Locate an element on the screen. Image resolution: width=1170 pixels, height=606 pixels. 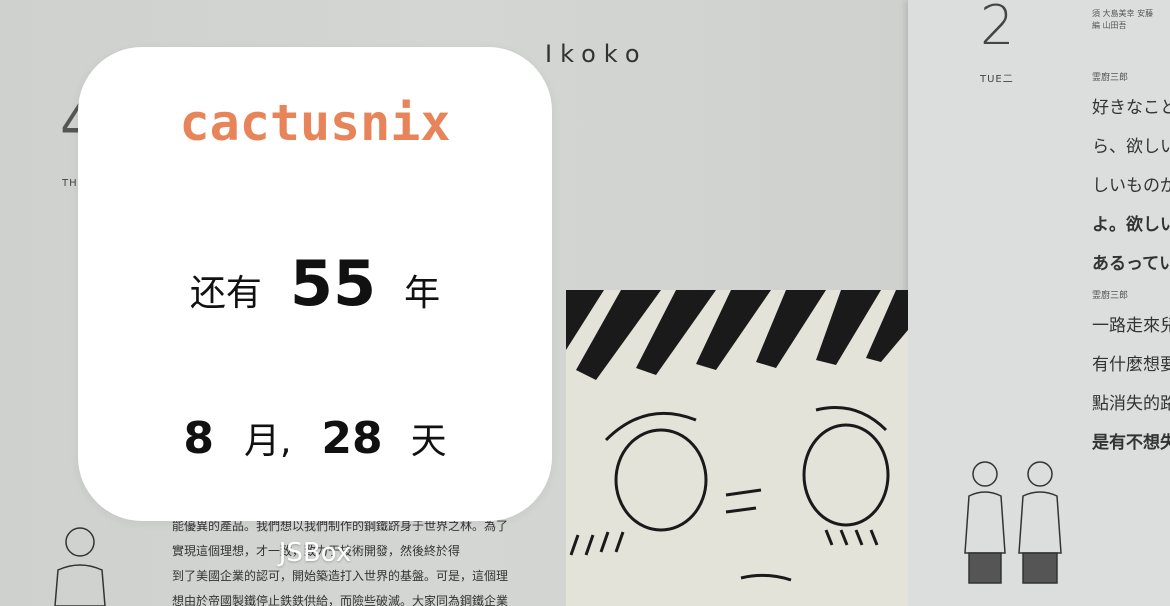
two-women-drawing is located at coordinates (1013, 522).